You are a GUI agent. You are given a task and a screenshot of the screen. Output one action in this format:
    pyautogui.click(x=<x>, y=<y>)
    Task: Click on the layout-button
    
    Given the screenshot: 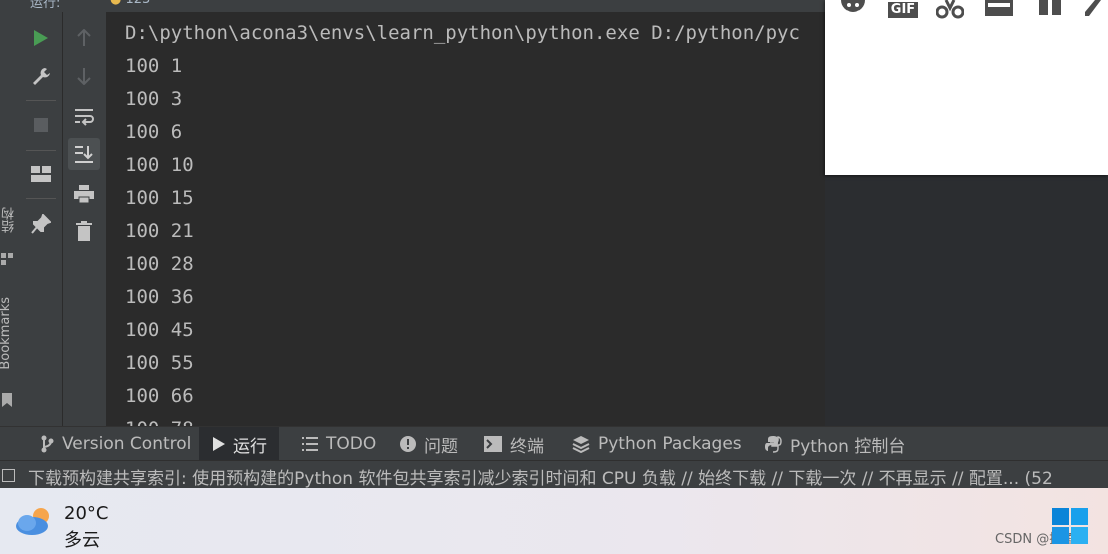 What is the action you would take?
    pyautogui.click(x=41, y=174)
    